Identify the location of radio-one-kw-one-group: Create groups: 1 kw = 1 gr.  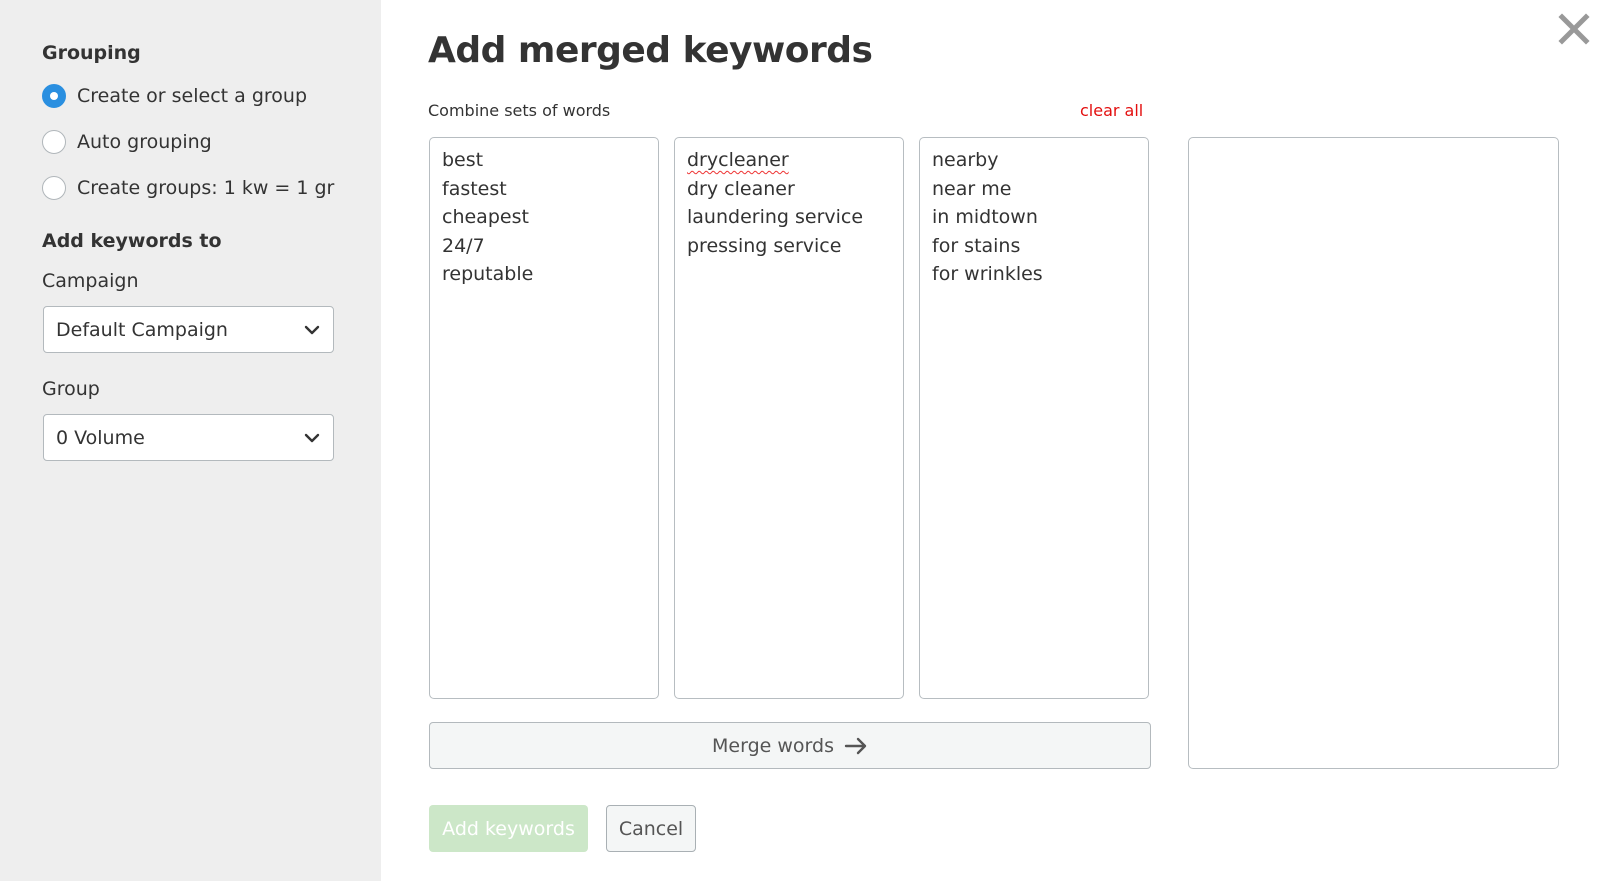
(188, 188).